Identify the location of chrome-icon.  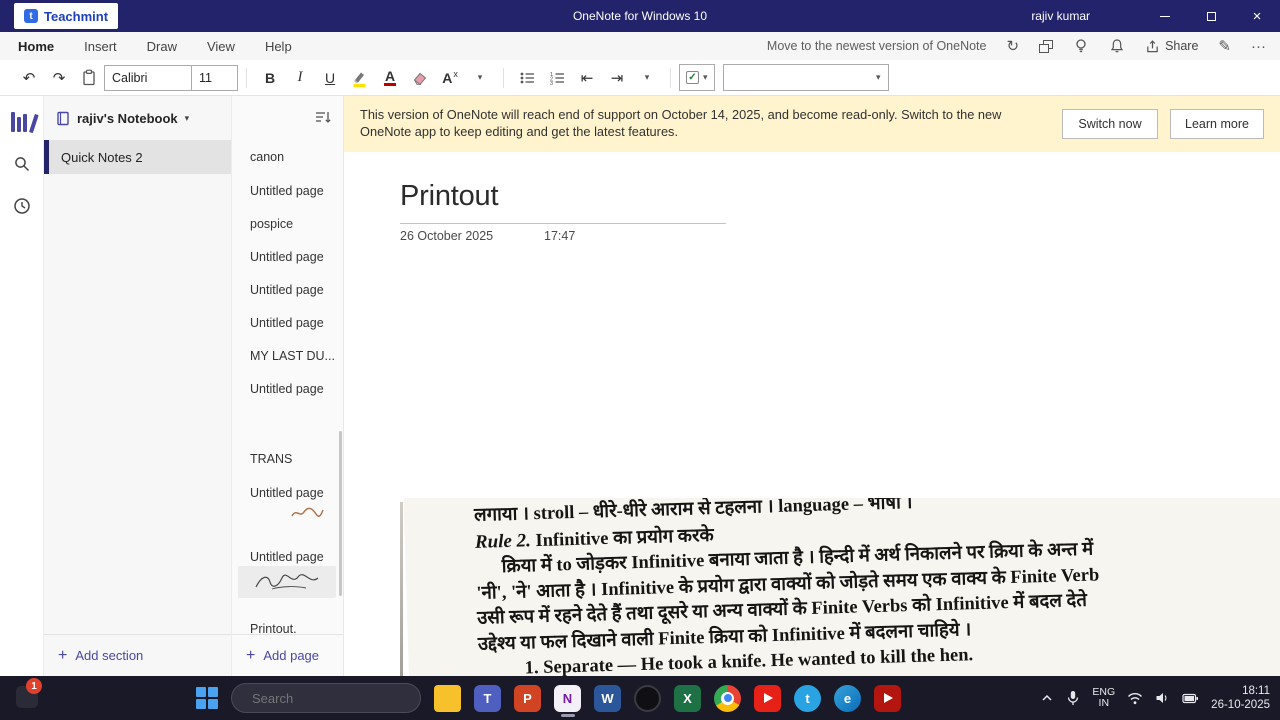
(727, 698).